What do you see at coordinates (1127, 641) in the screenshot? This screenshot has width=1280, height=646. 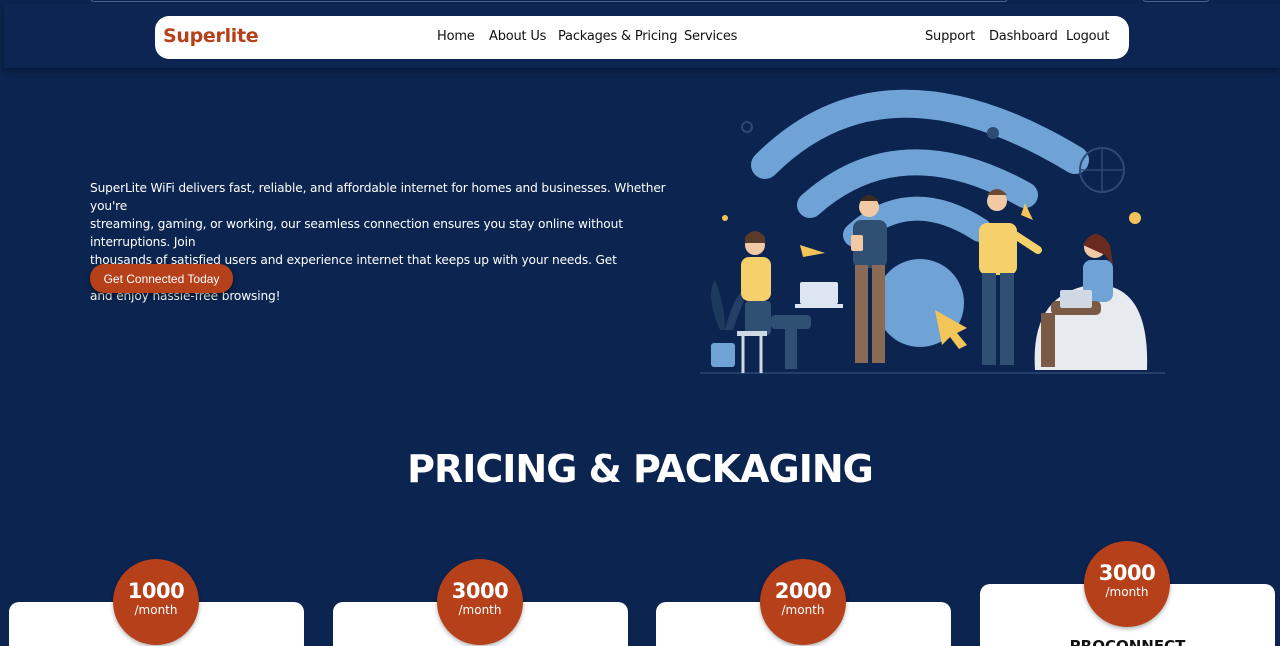 I see `plan-name: PROCONNECT` at bounding box center [1127, 641].